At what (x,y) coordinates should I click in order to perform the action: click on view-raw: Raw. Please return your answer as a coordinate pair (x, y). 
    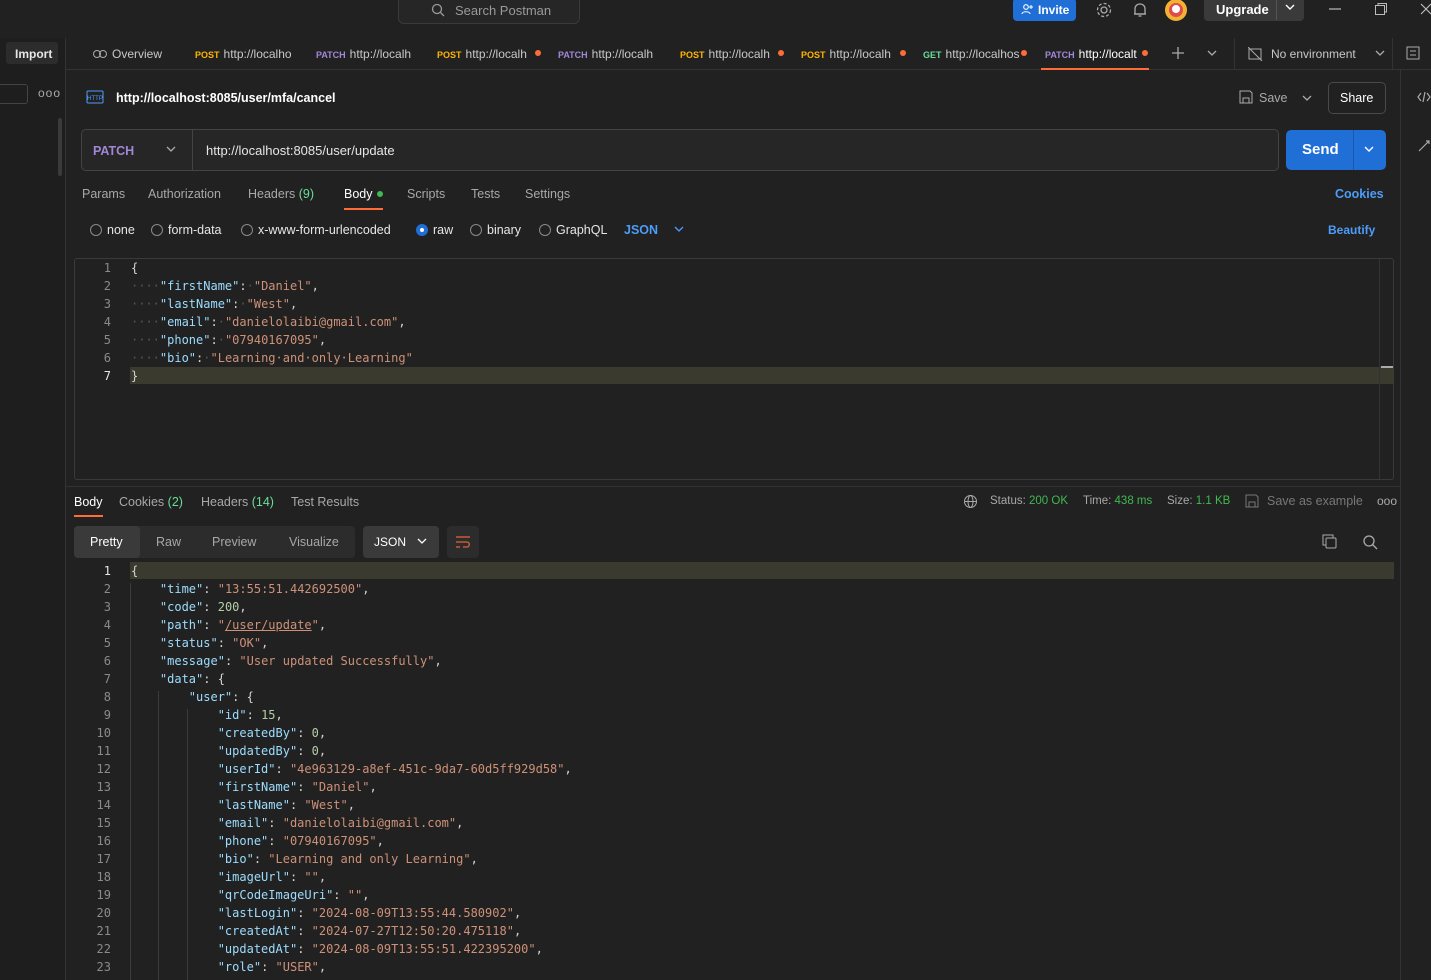
    Looking at the image, I should click on (168, 542).